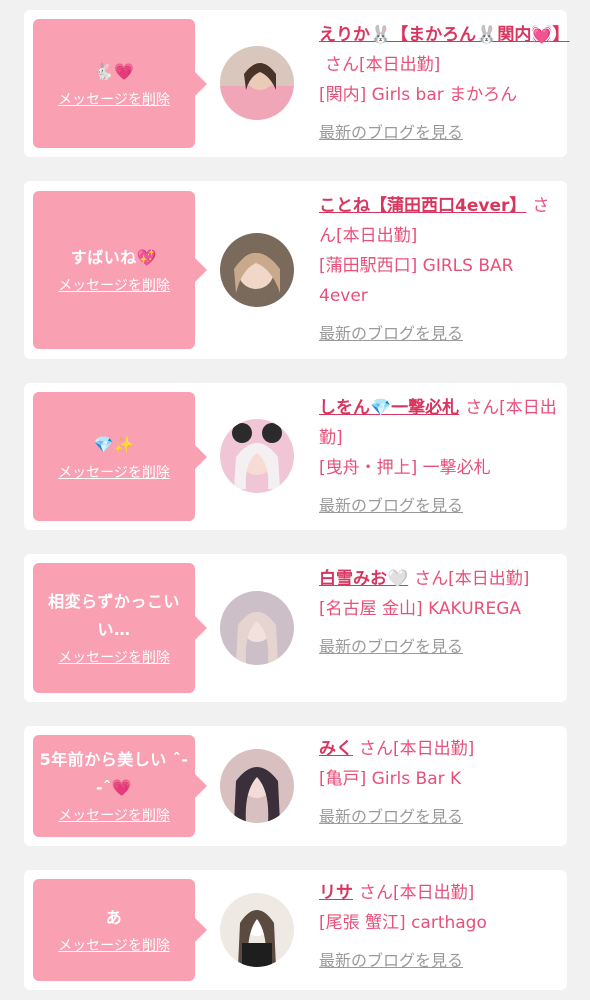 The width and height of the screenshot is (590, 1000). I want to click on profile-name-link: えりか🐰【まかろん🐰関内💓】, so click(444, 35).